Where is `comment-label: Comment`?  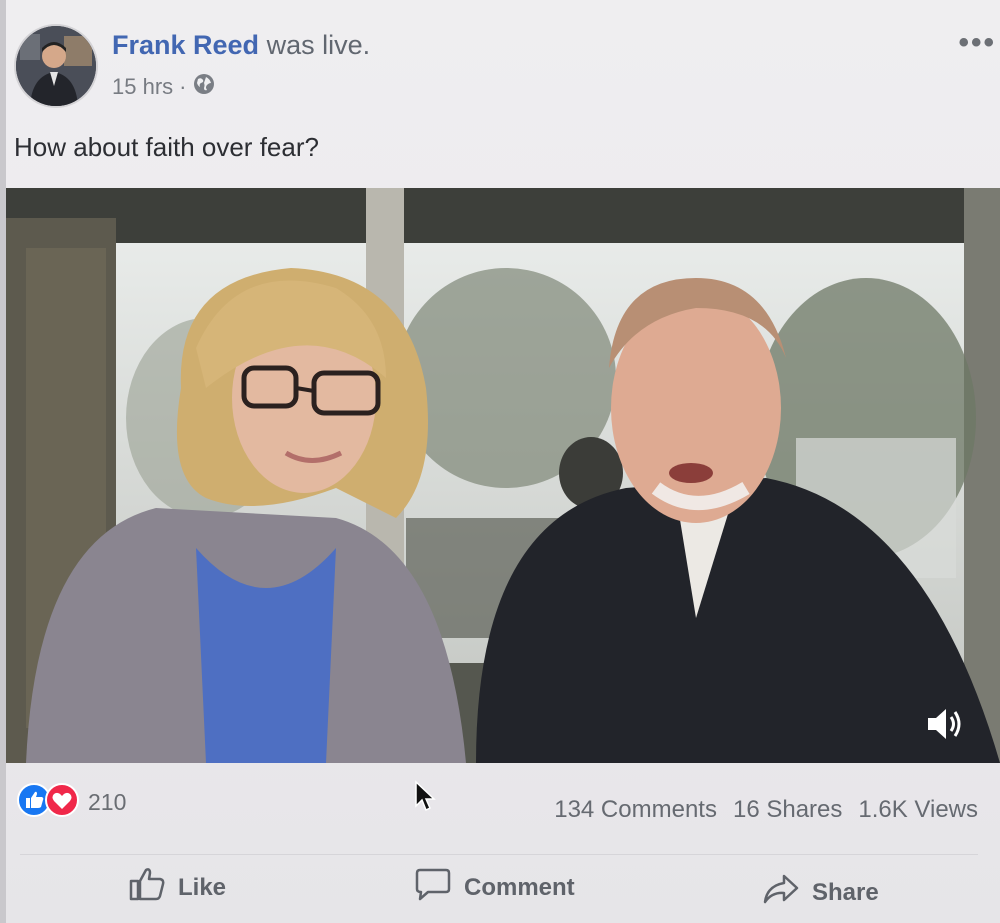 comment-label: Comment is located at coordinates (519, 887).